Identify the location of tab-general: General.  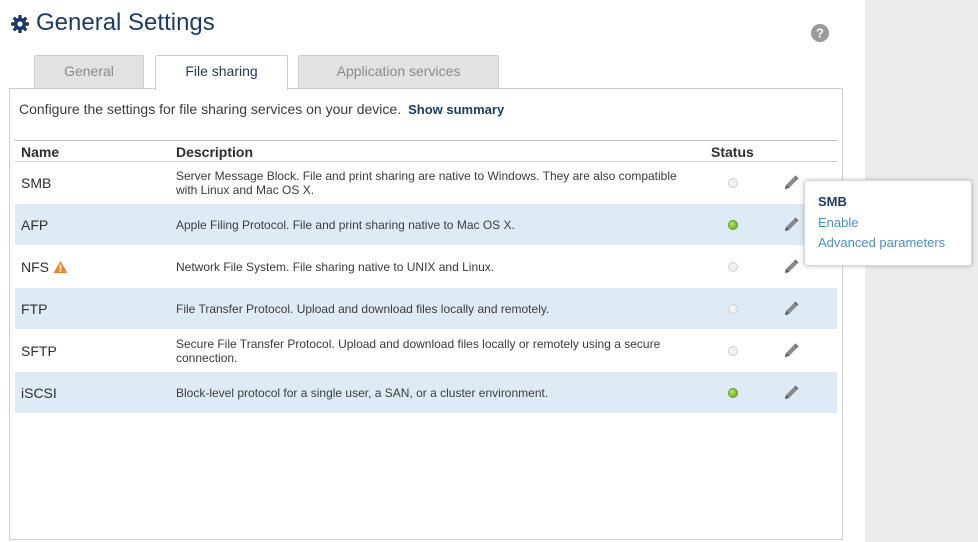
(89, 72).